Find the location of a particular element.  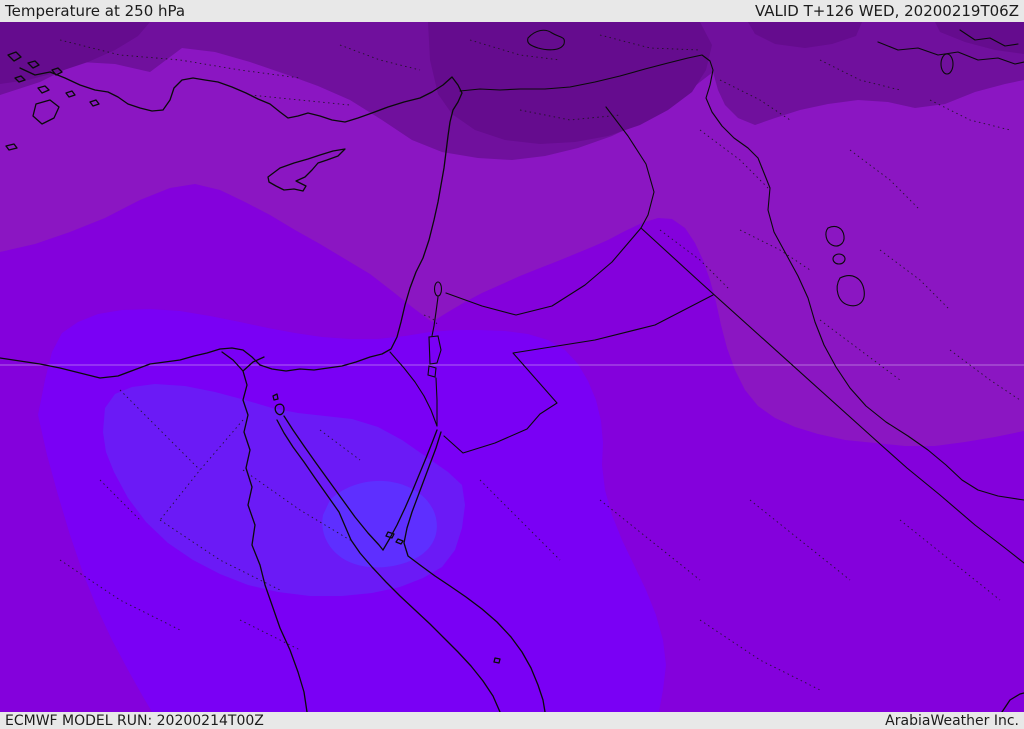

model-run-label: ECMWF MODEL RUN: 20200214T00Z is located at coordinates (134, 720).